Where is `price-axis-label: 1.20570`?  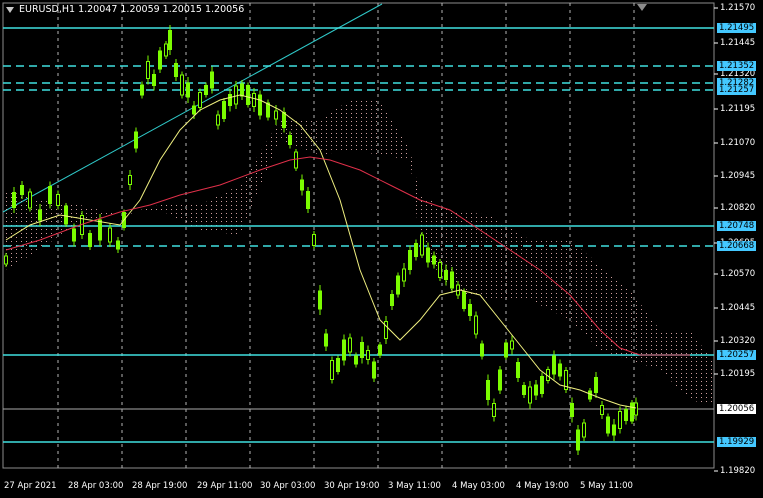 price-axis-label: 1.20570 is located at coordinates (738, 274).